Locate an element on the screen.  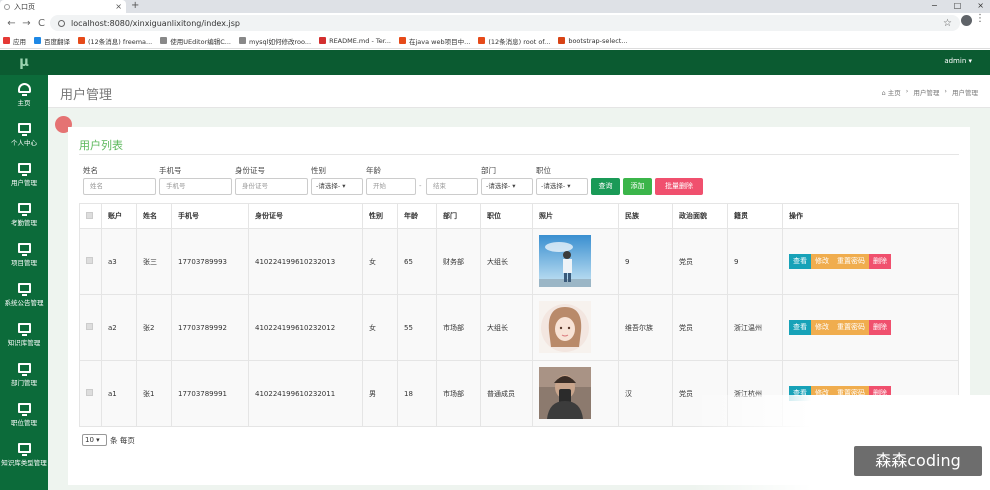
cell-origin: 浙江温州 is located at coordinates (755, 327).